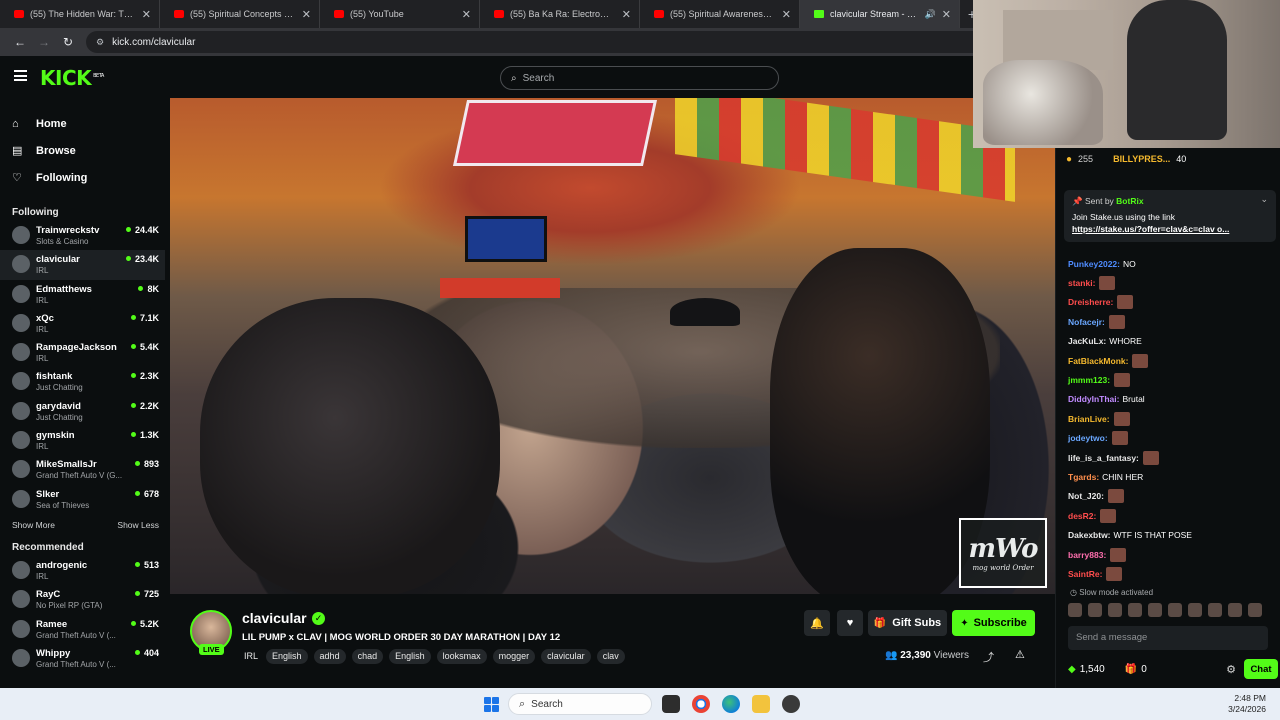  Describe the element at coordinates (1261, 669) in the screenshot. I see `chat-send-button: Chat` at that location.